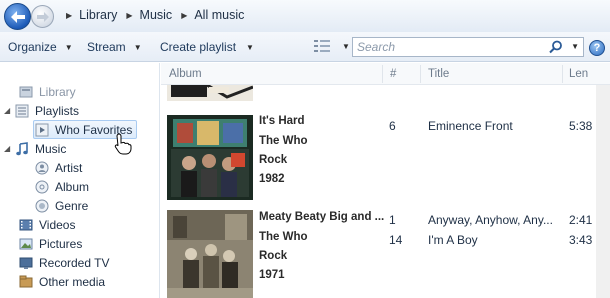 This screenshot has width=610, height=298. Describe the element at coordinates (282, 121) in the screenshot. I see `album-name: It's Hard` at that location.